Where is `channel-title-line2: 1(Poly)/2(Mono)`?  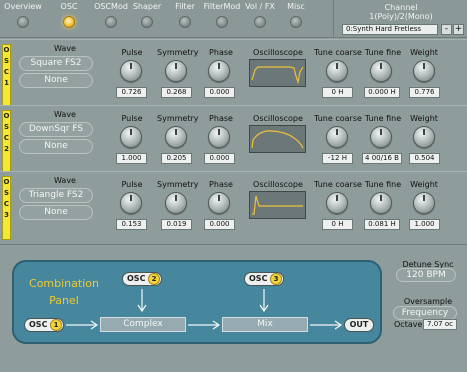
channel-title-line2: 1(Poly)/2(Mono) is located at coordinates (401, 16).